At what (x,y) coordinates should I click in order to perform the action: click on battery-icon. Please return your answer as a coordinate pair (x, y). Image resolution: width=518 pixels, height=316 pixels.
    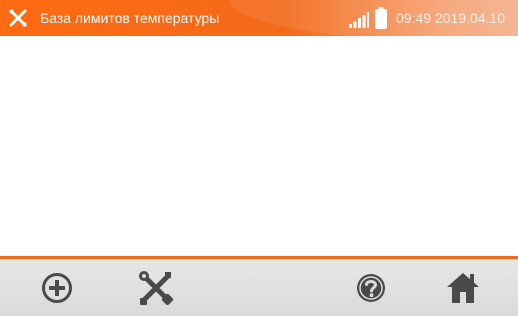
    Looking at the image, I should click on (381, 18).